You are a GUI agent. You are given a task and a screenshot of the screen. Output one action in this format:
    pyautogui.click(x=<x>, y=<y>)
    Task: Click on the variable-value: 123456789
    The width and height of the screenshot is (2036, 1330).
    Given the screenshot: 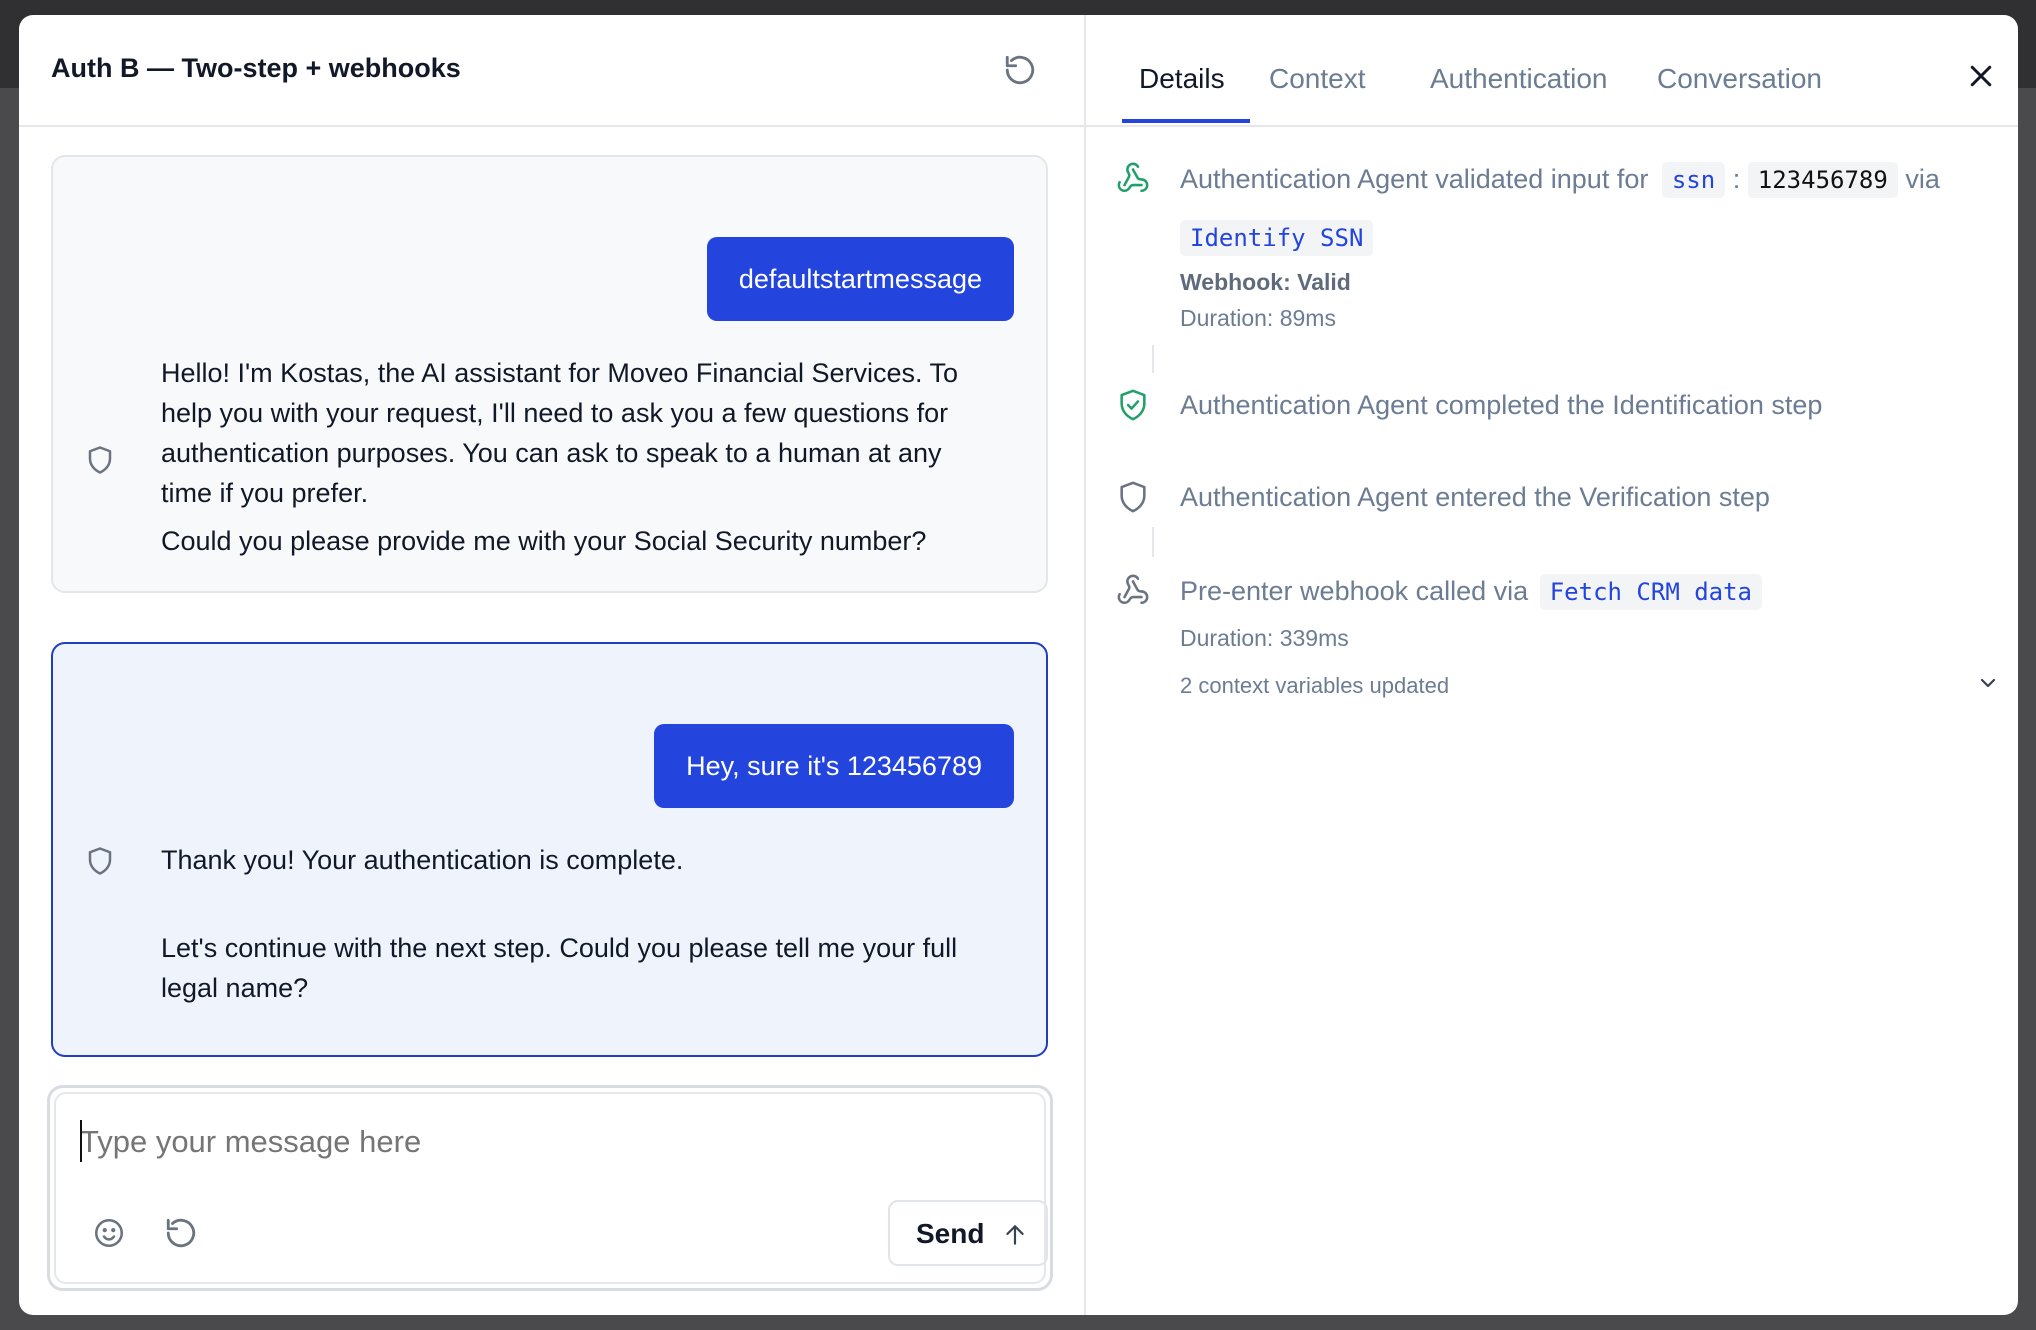 What is the action you would take?
    pyautogui.click(x=1822, y=180)
    